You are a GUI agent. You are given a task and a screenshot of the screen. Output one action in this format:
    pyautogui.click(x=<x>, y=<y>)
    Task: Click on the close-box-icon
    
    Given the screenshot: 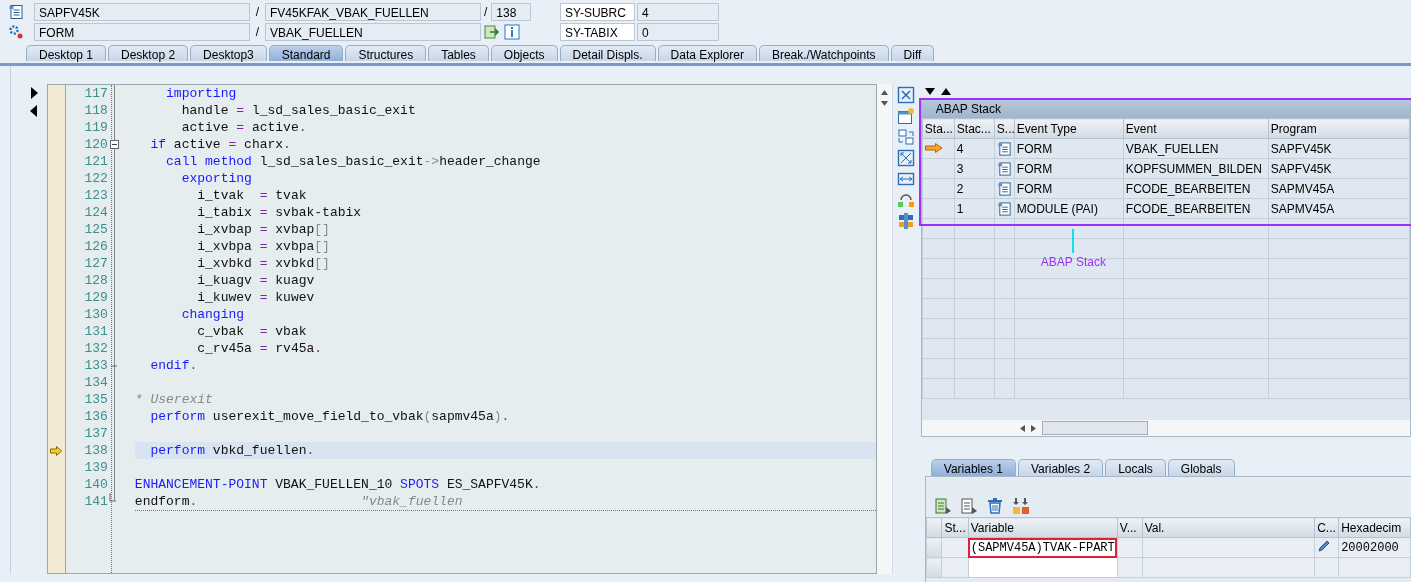 What is the action you would take?
    pyautogui.click(x=905, y=95)
    